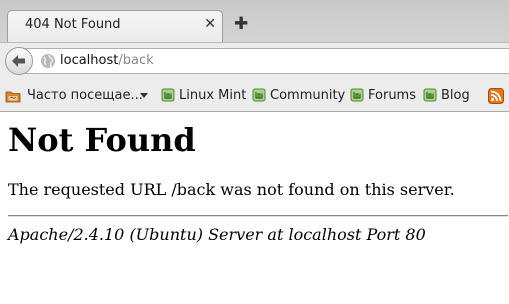 The height and width of the screenshot is (304, 509). What do you see at coordinates (392, 95) in the screenshot?
I see `bookmark-label: Forums` at bounding box center [392, 95].